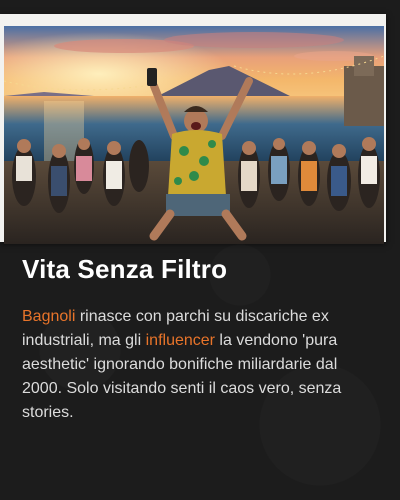 The height and width of the screenshot is (500, 400). I want to click on link-bagnoli: Bagnoli, so click(48, 316).